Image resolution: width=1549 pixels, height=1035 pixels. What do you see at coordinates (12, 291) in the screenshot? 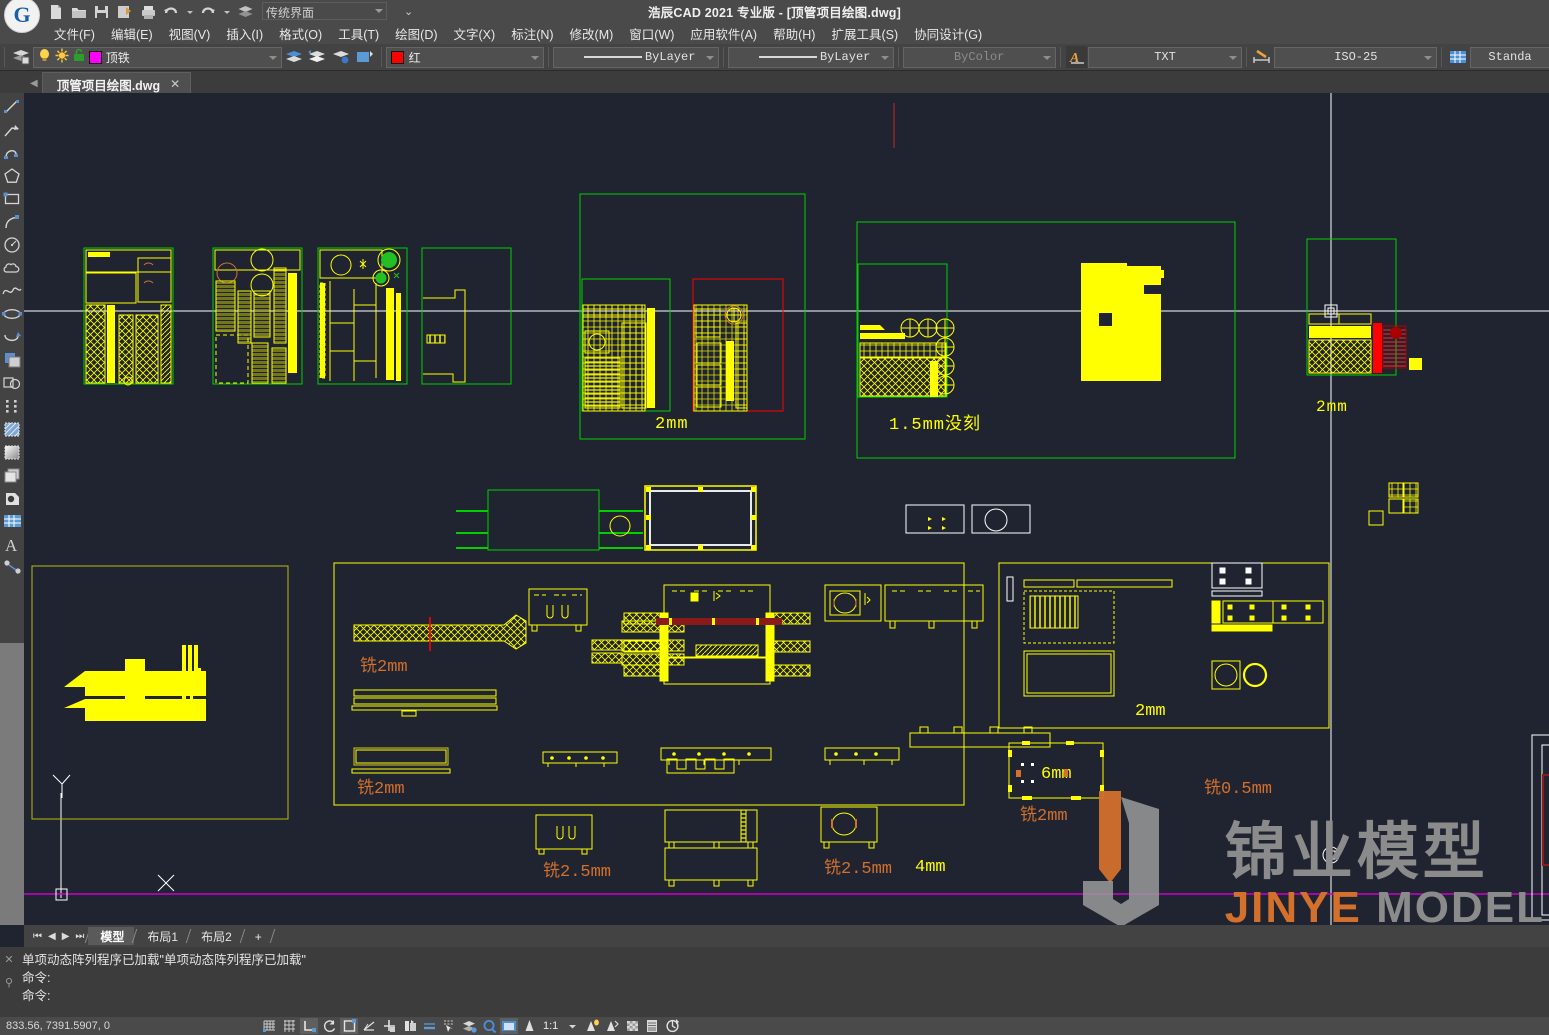
I see `spline-icon` at bounding box center [12, 291].